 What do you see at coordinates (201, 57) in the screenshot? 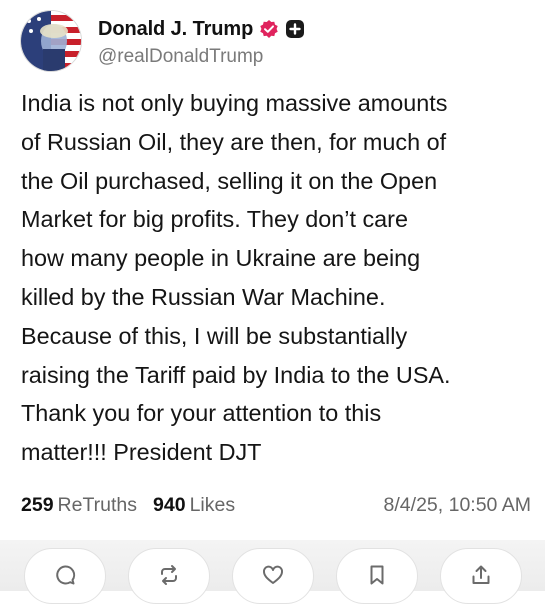
I see `handle: @realDonaldTrump` at bounding box center [201, 57].